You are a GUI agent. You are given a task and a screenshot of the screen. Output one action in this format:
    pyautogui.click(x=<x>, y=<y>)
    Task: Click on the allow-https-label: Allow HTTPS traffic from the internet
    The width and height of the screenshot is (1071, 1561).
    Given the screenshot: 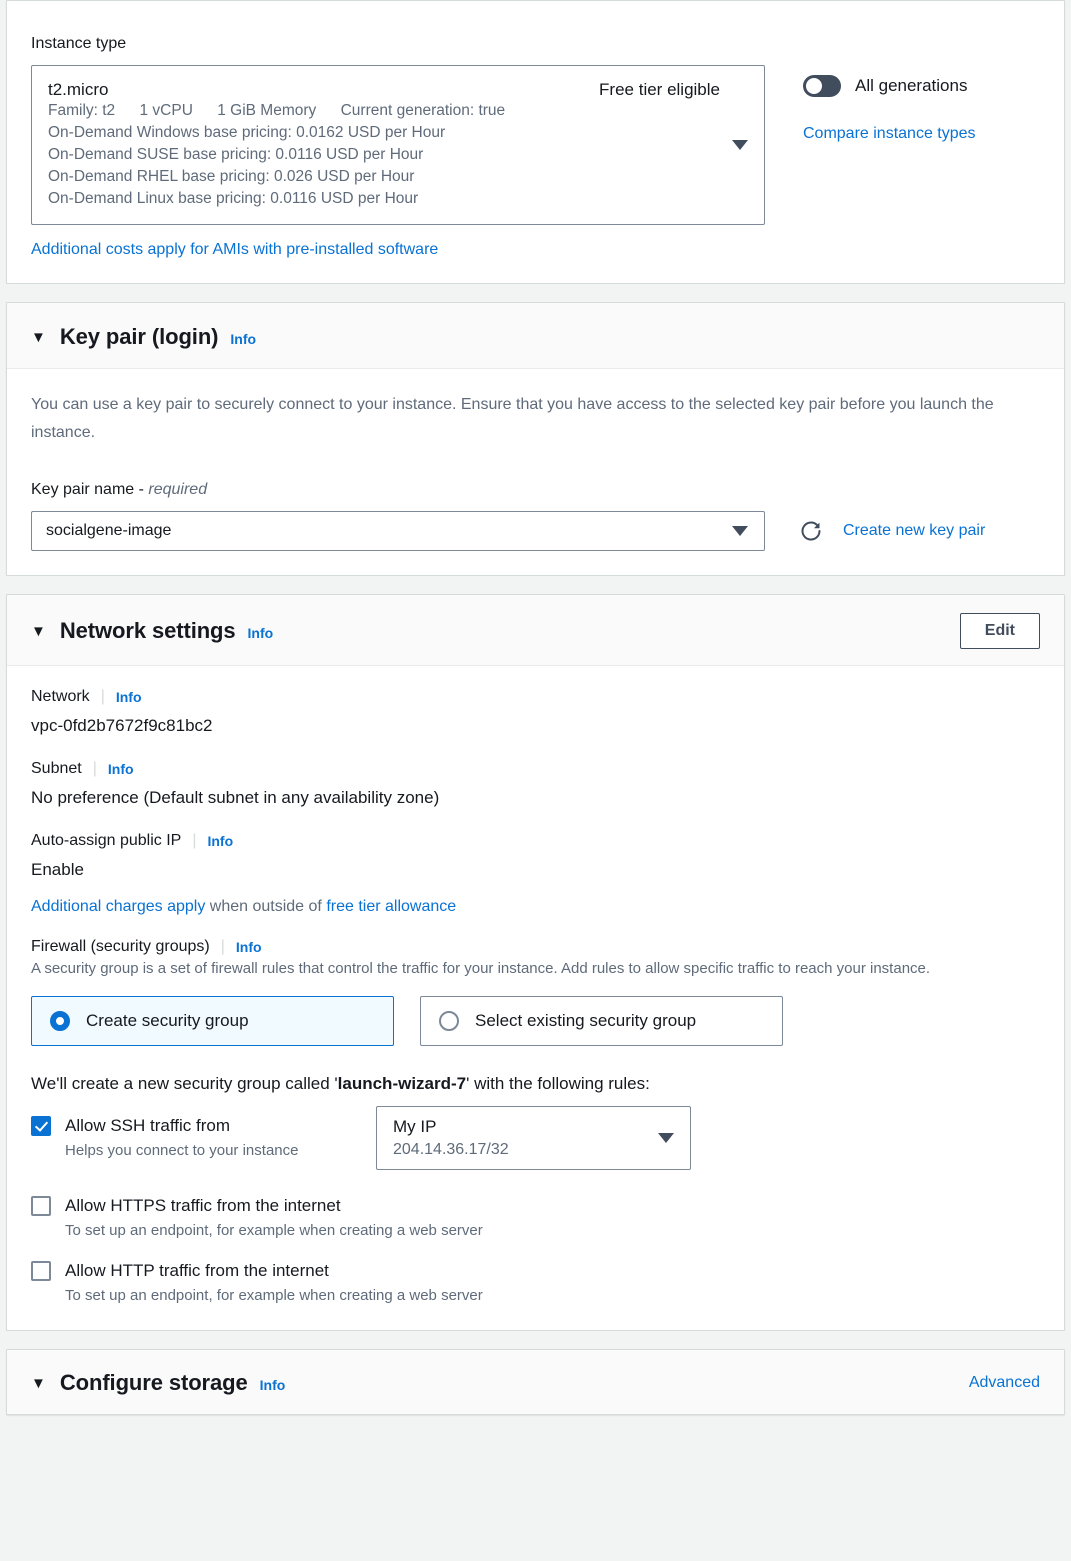 What is the action you would take?
    pyautogui.click(x=203, y=1205)
    